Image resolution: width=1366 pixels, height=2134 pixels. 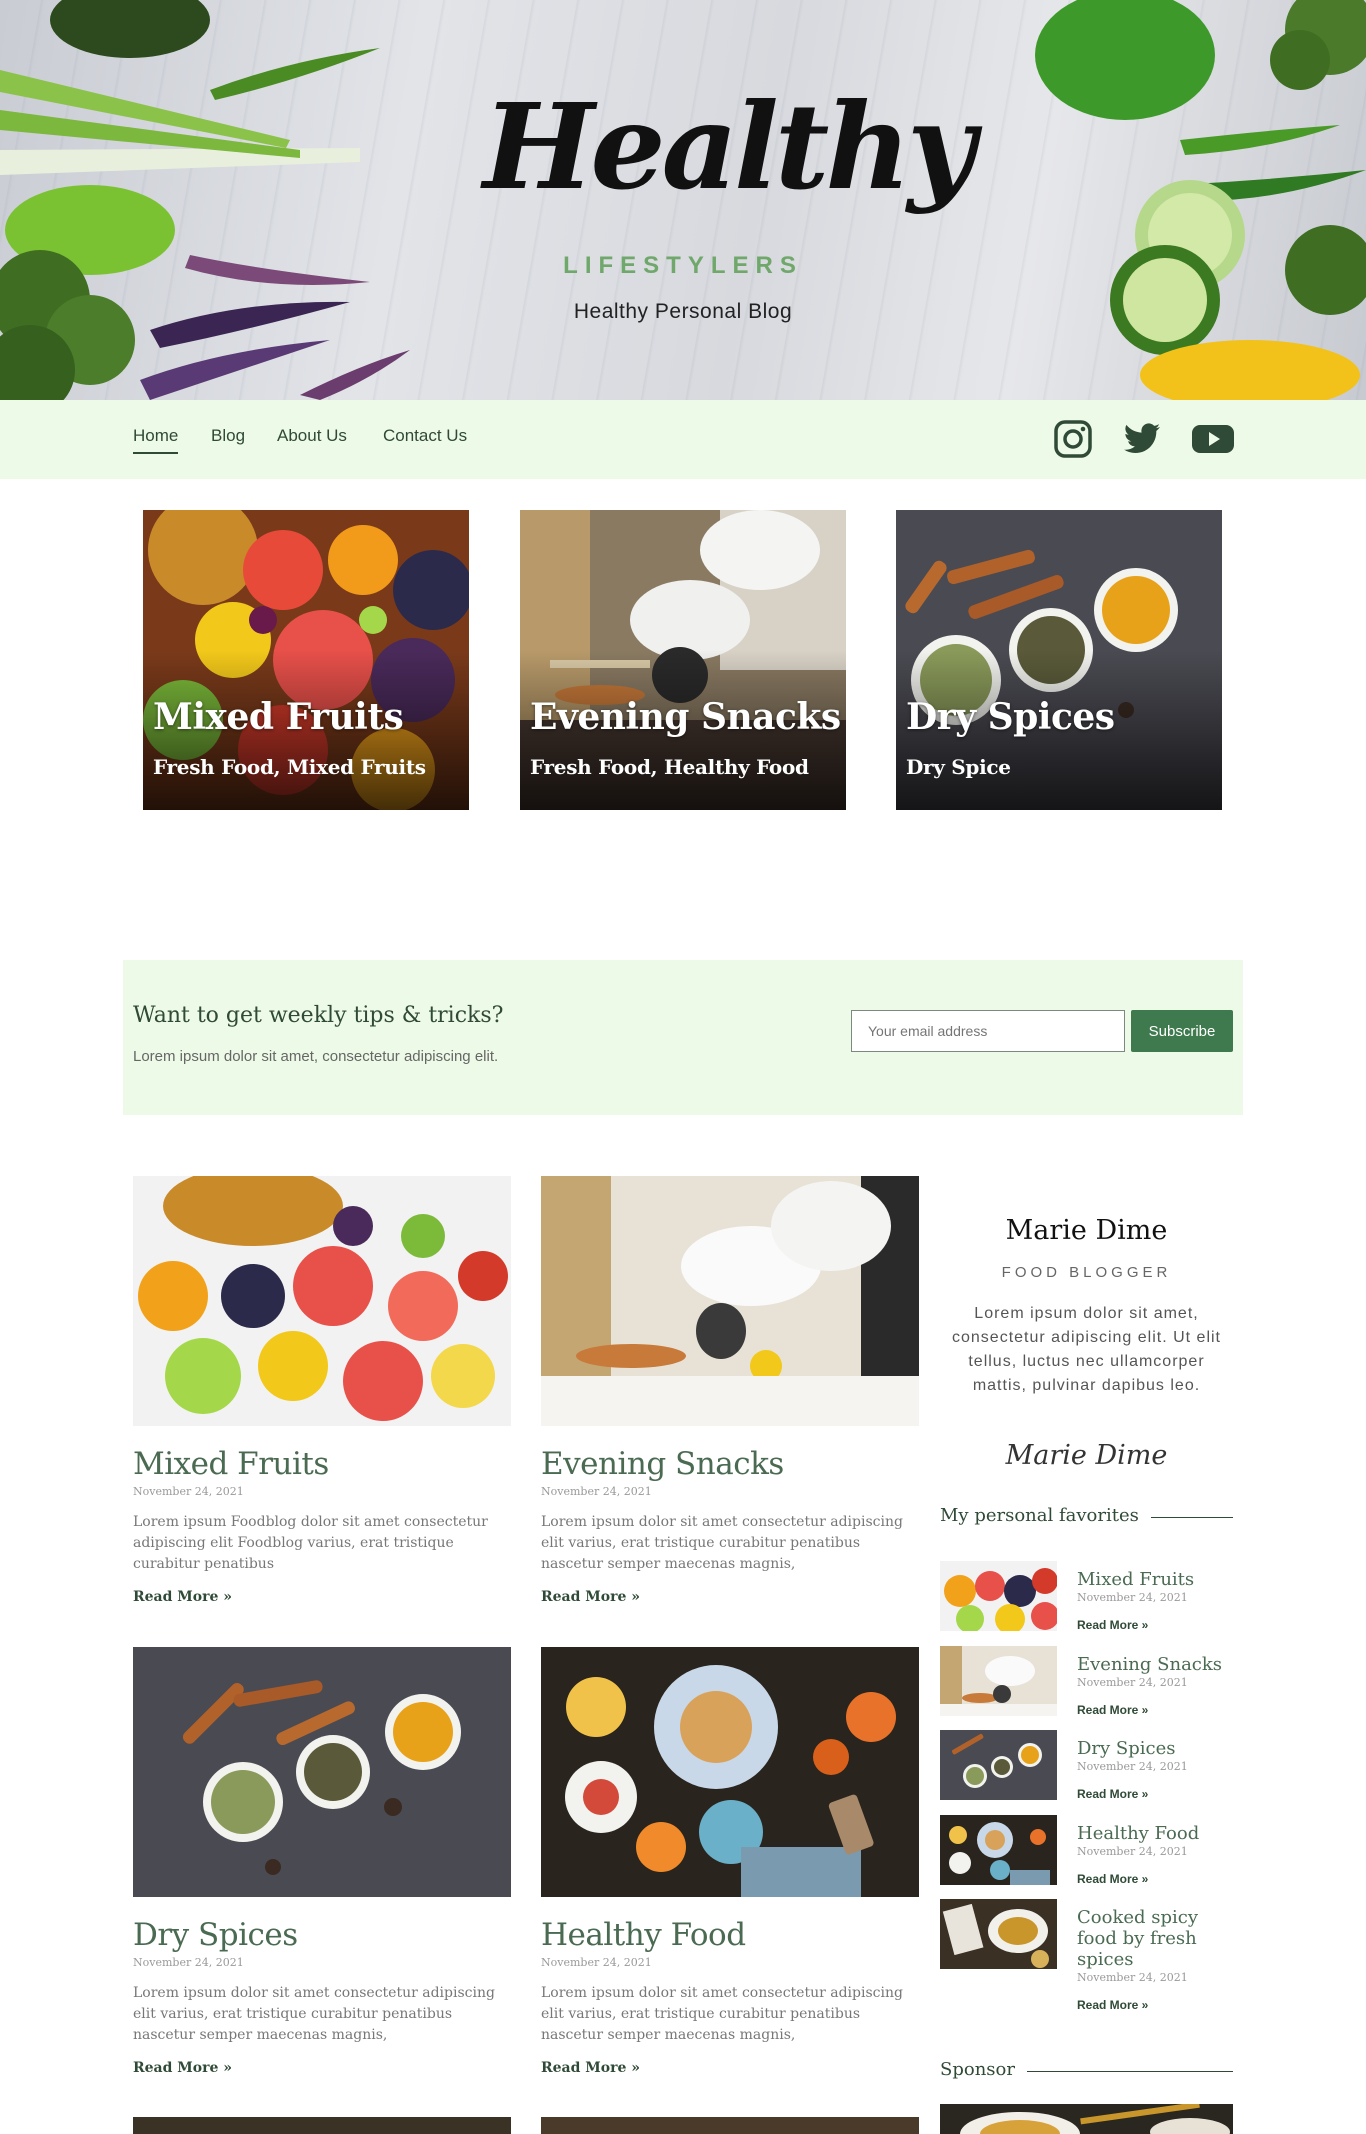 What do you see at coordinates (1155, 1748) in the screenshot?
I see `favorite-title: Dry Spices` at bounding box center [1155, 1748].